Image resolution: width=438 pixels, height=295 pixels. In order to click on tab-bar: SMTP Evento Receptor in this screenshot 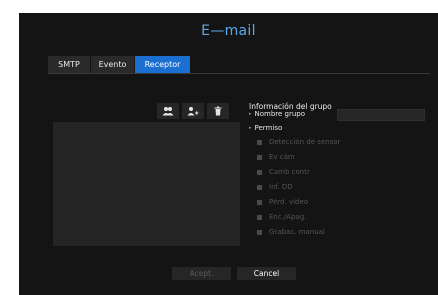, I will do `click(119, 64)`.